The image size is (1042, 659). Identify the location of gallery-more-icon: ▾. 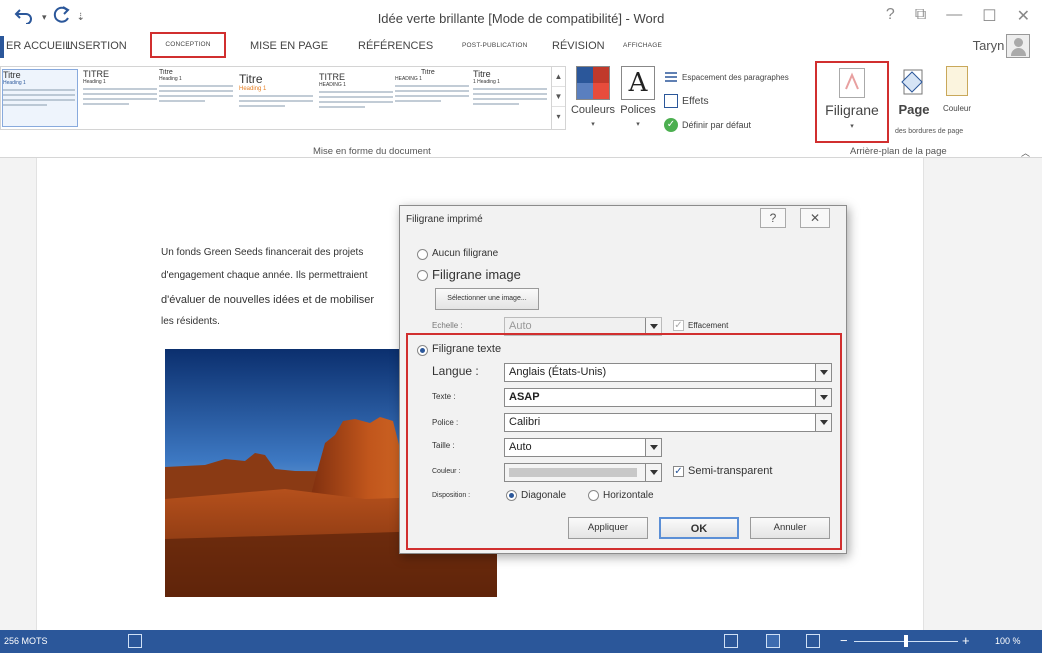
(558, 117).